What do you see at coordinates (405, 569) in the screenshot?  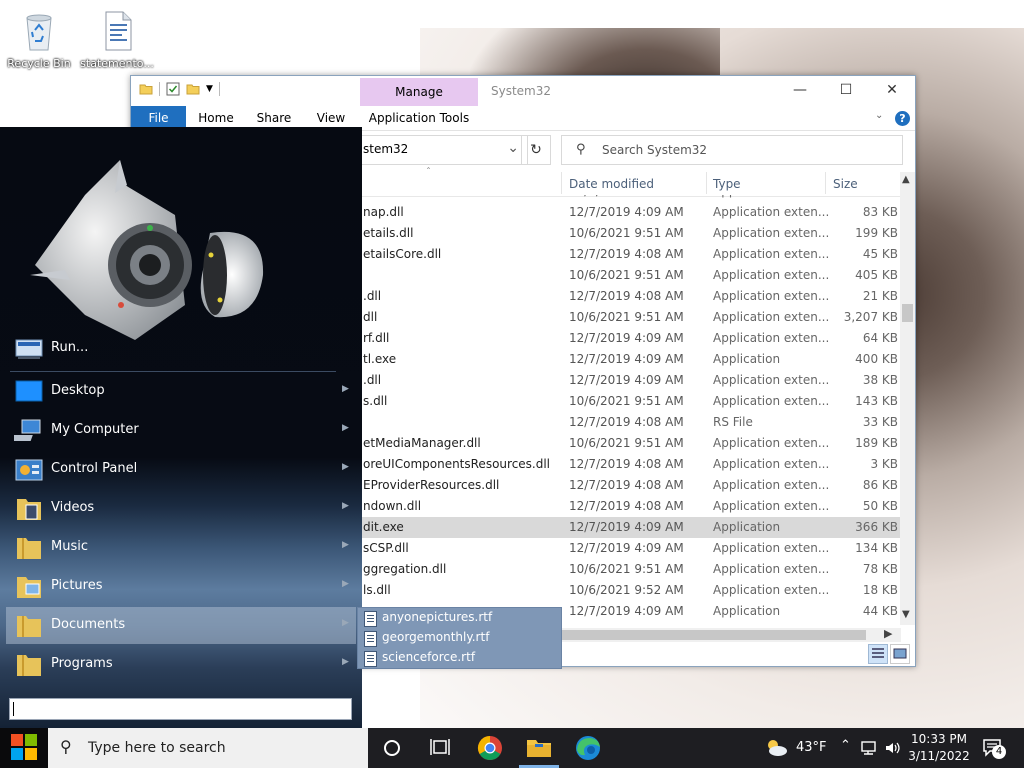 I see `file-name: ggregation.dll` at bounding box center [405, 569].